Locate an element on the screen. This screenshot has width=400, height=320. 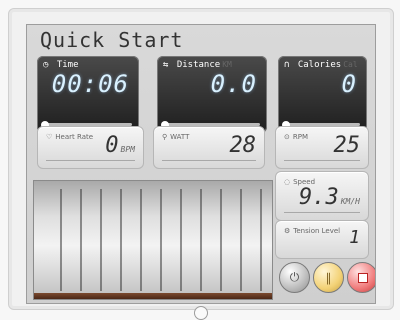
speed-value: 9.3 KM/H is located at coordinates (329, 197).